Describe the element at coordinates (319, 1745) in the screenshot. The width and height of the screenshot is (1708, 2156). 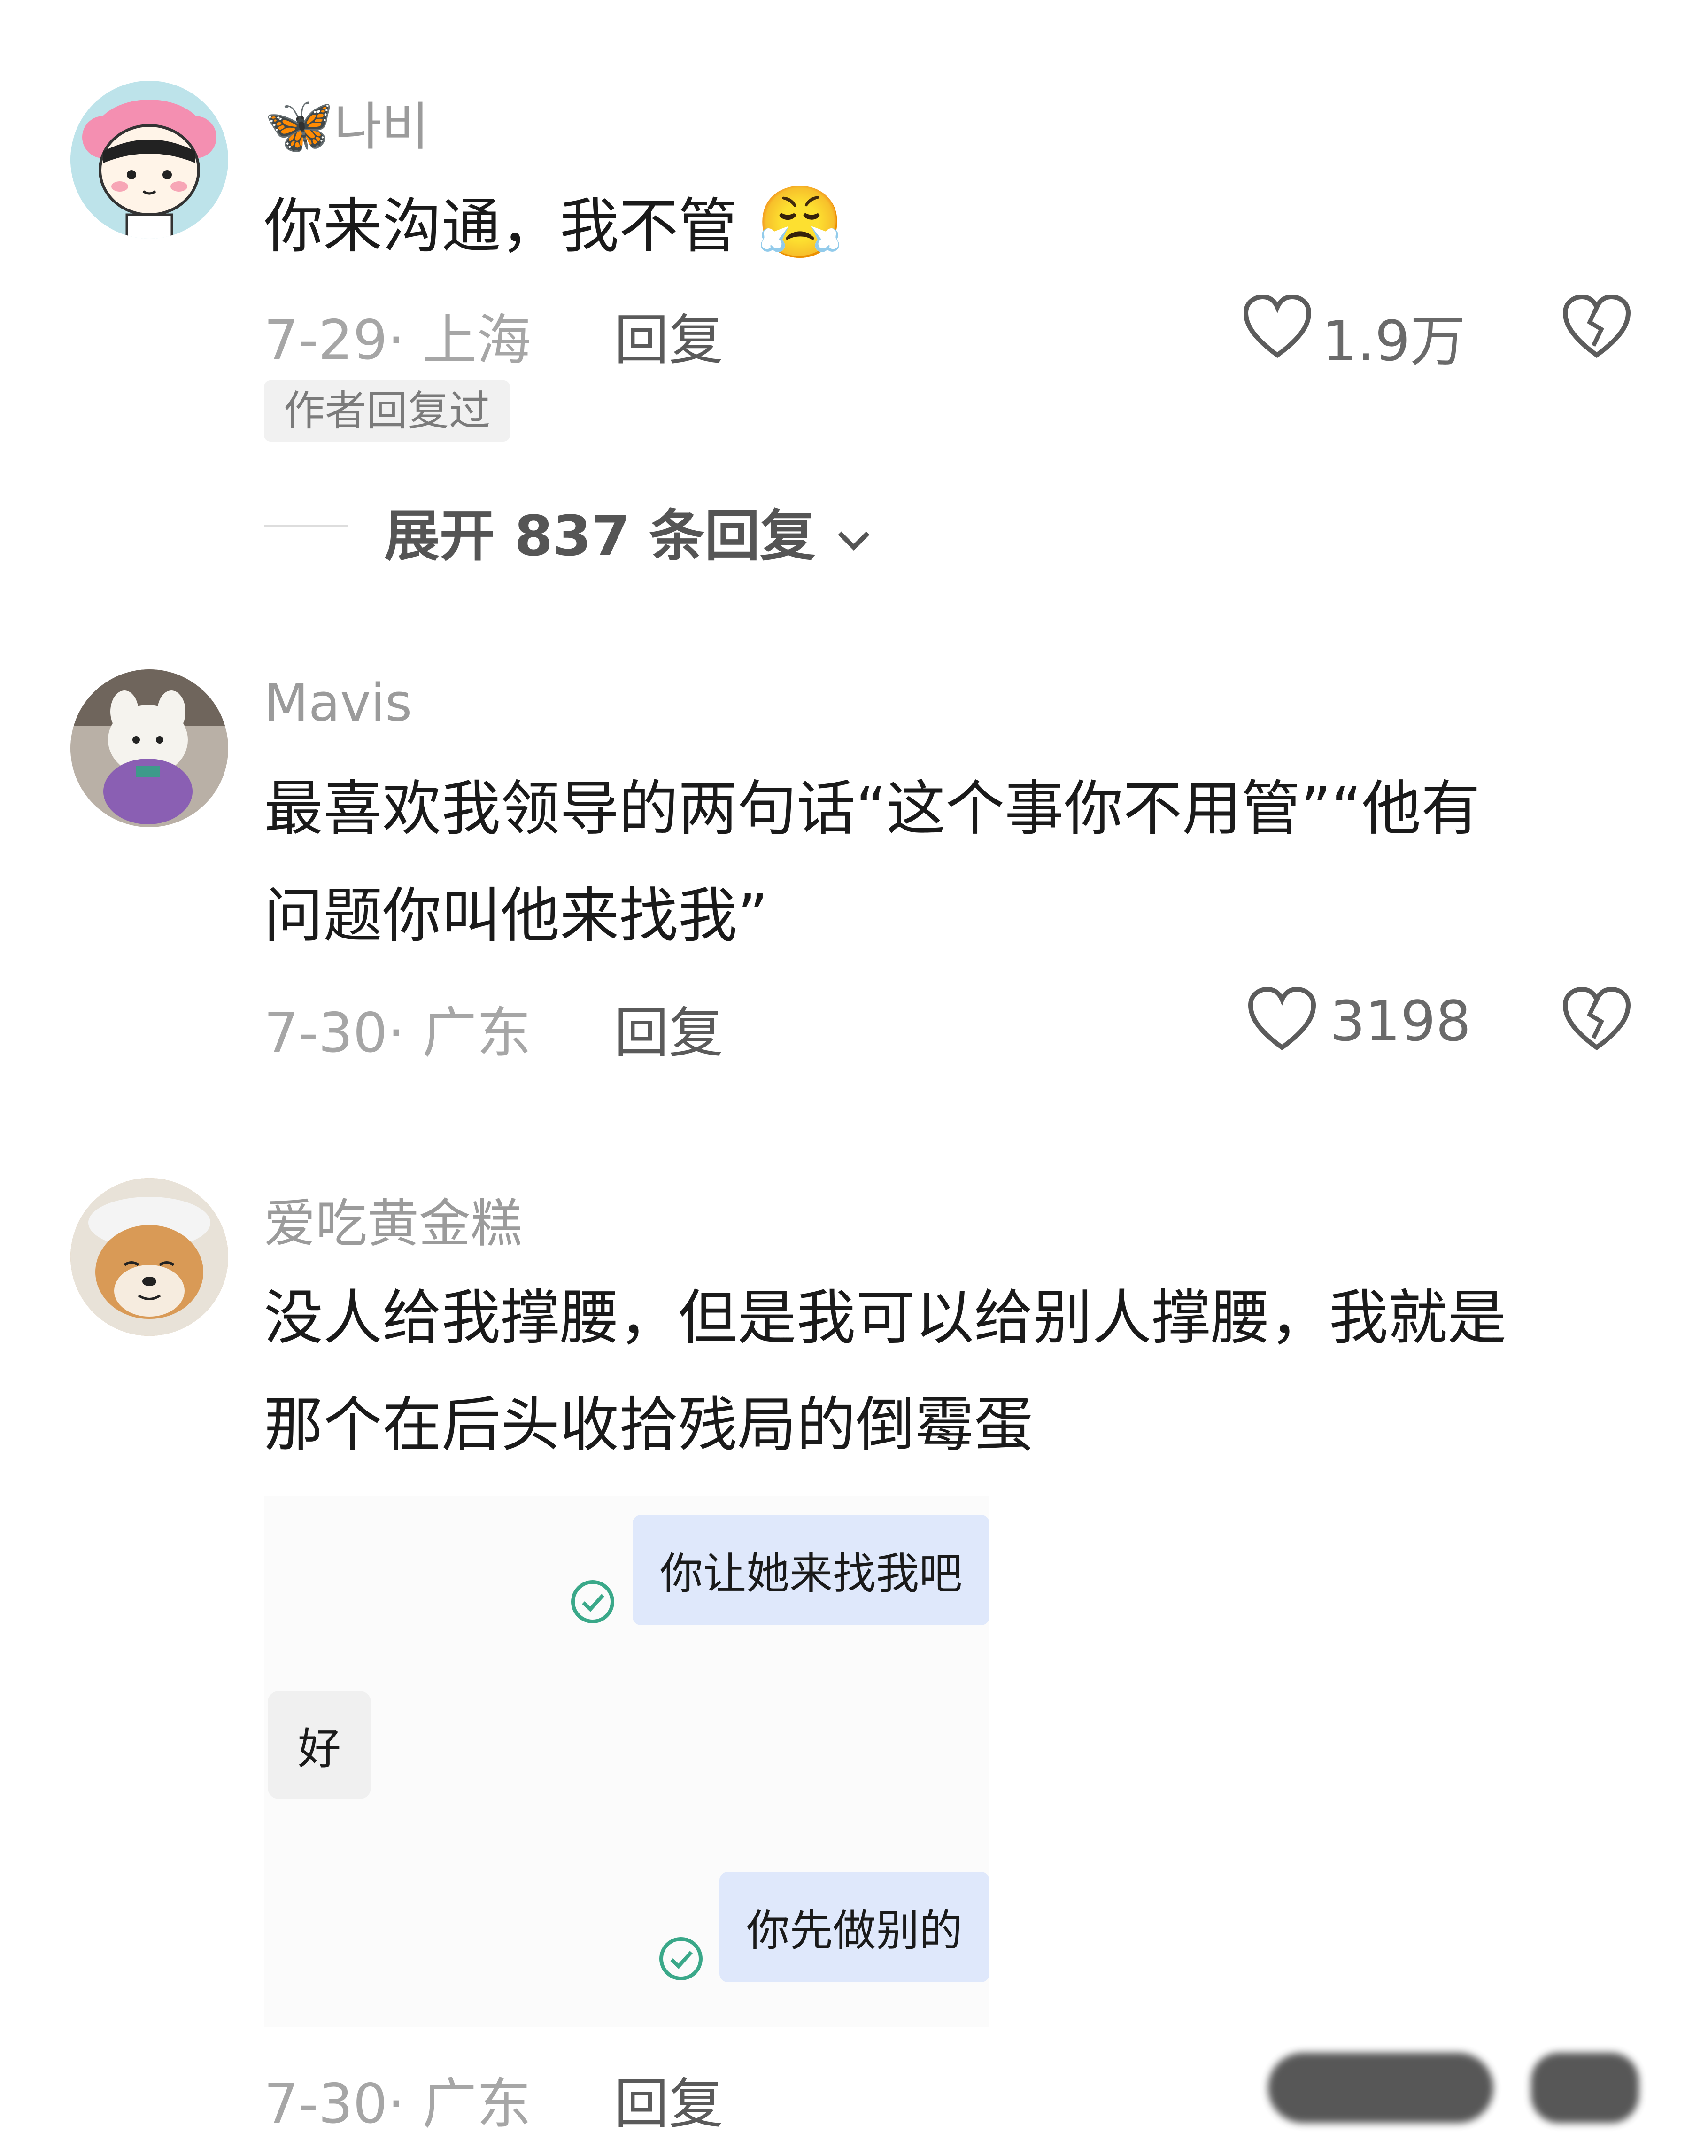
I see `chat-bubble-left: 好` at that location.